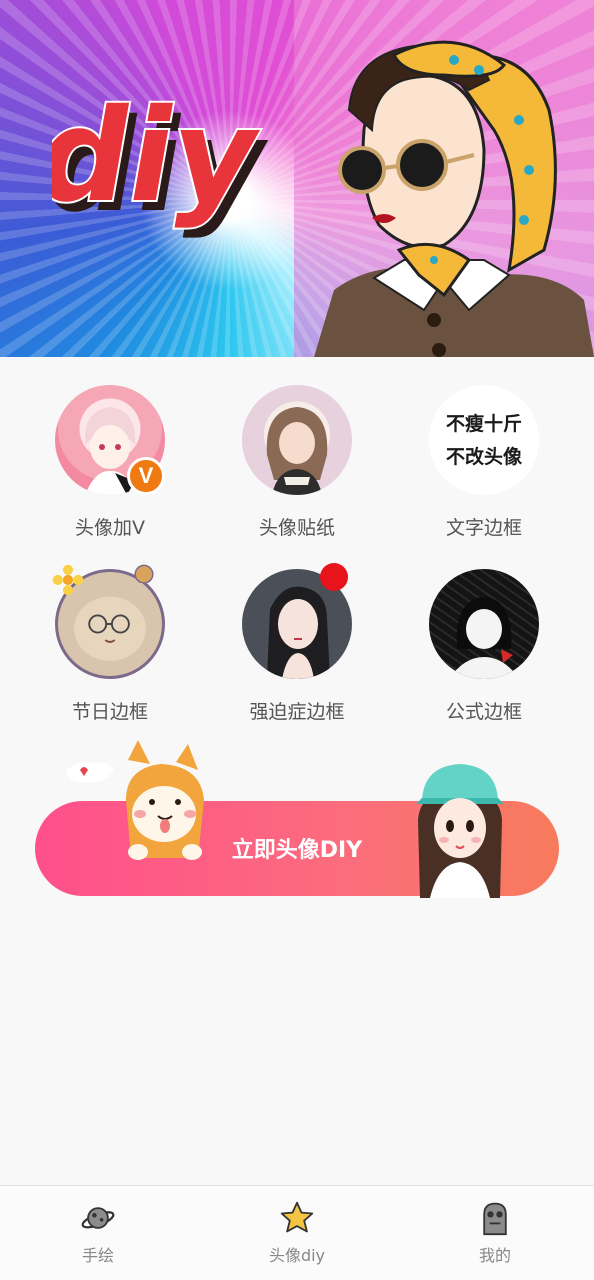  I want to click on robot-face-icon, so click(495, 1219).